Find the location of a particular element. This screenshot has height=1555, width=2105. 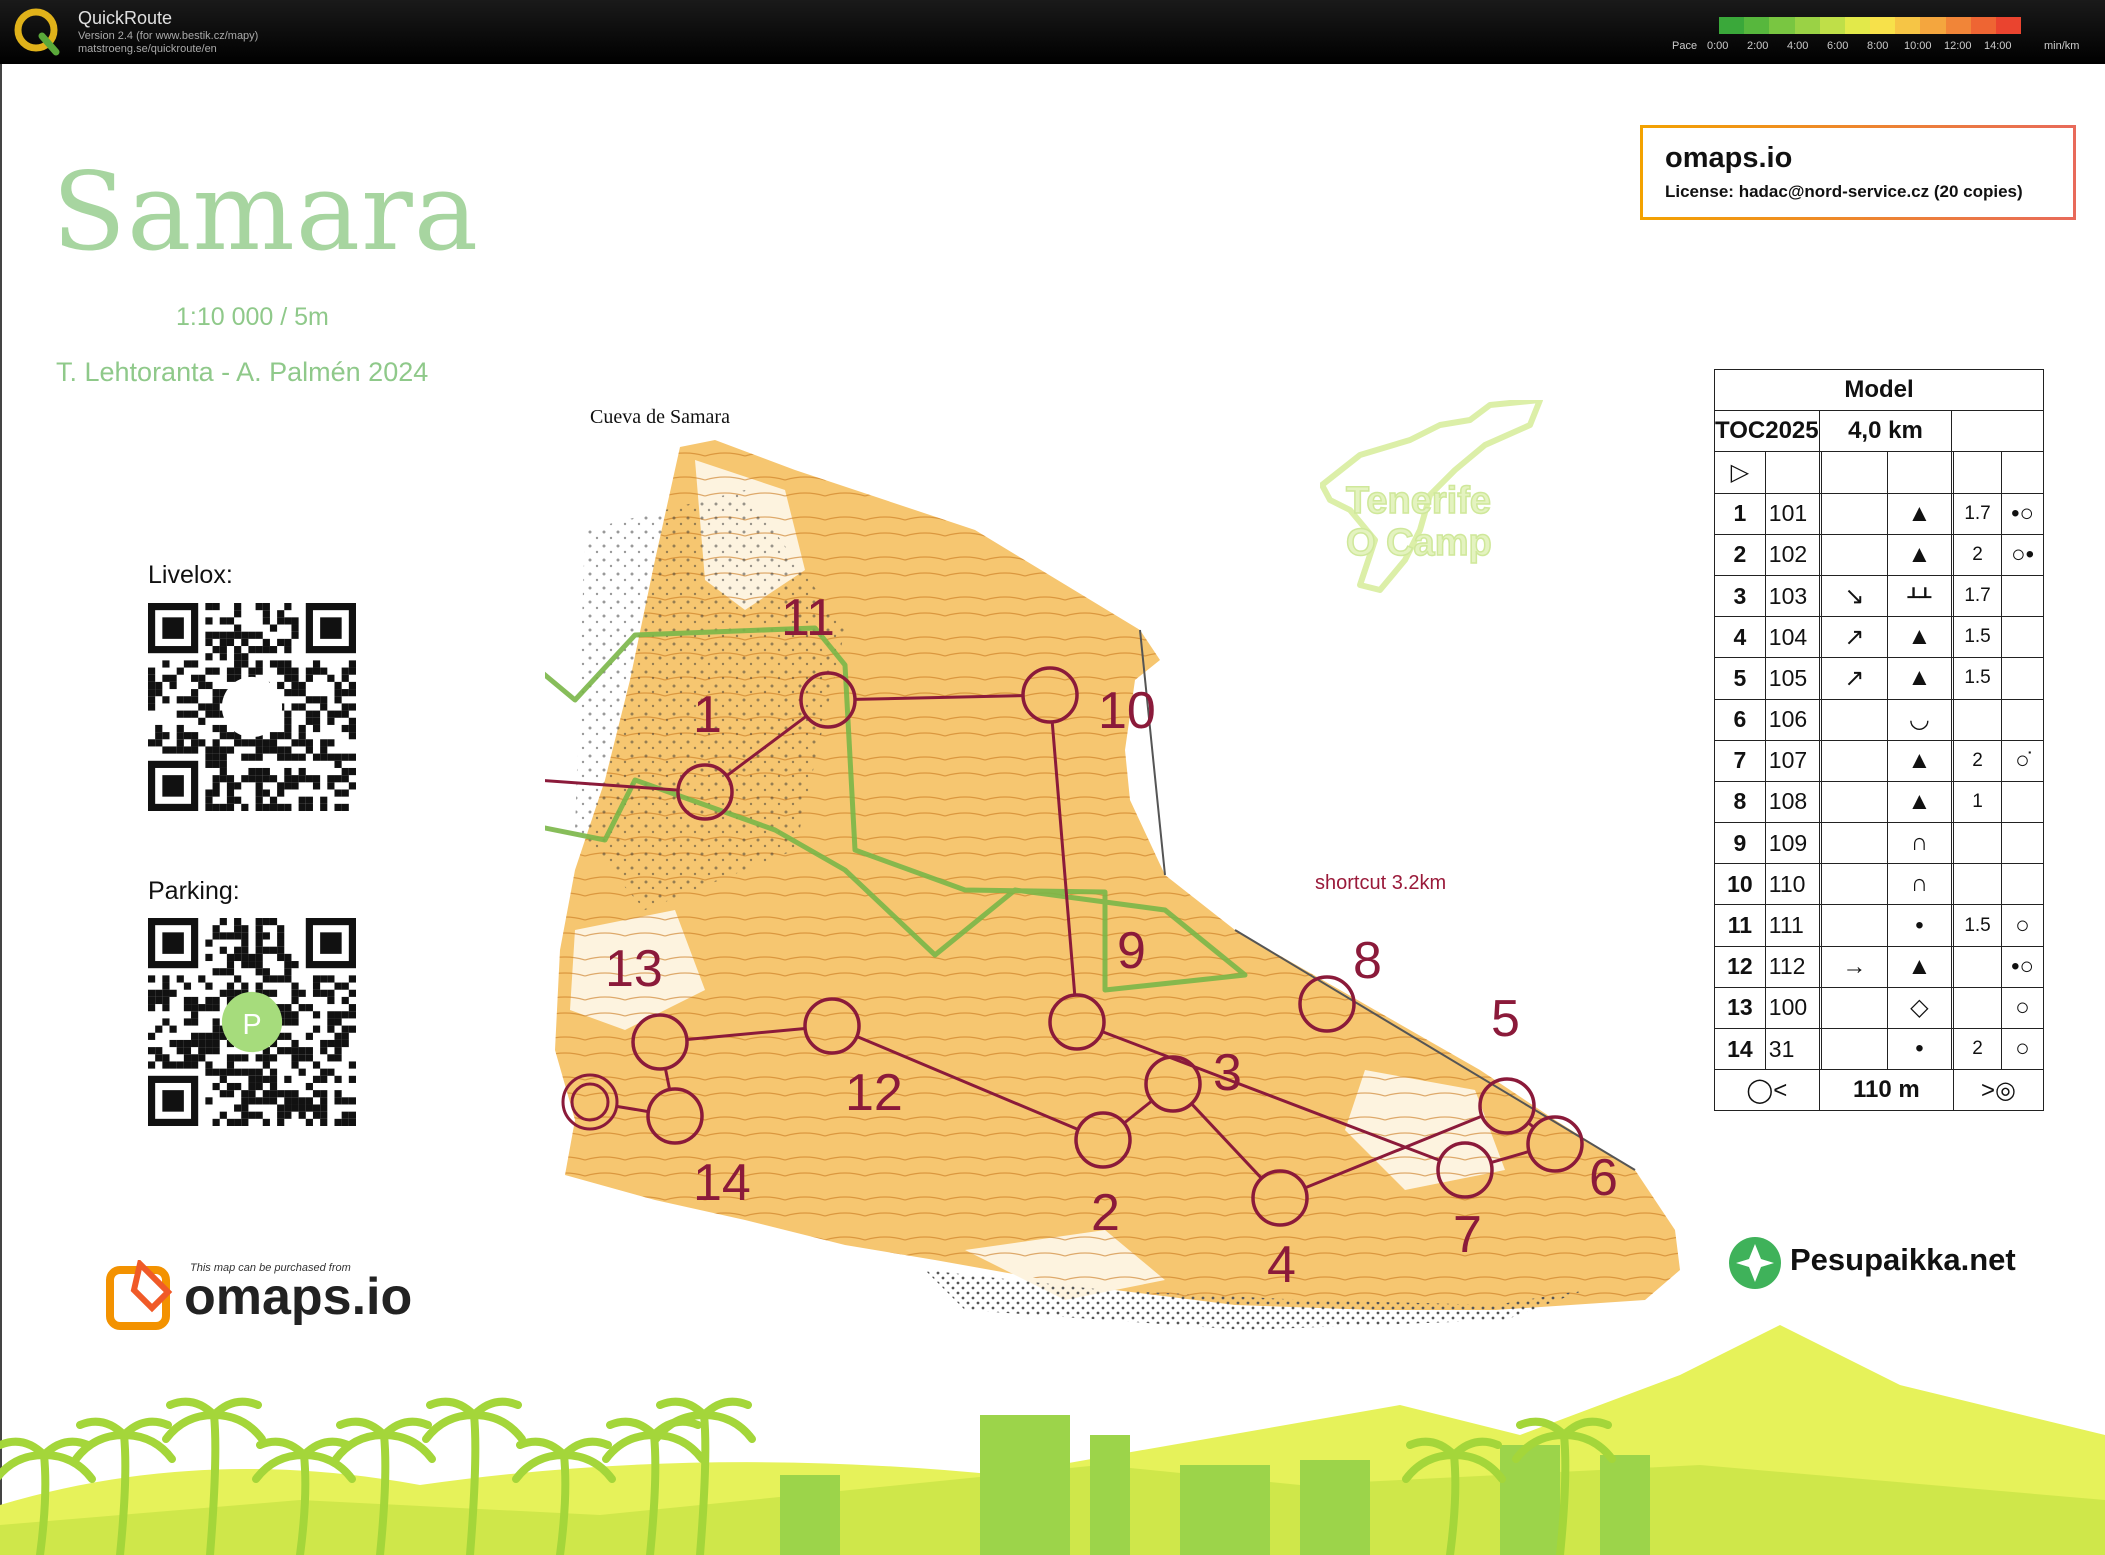

finish-start-icon: ◯< is located at coordinates (1767, 1090).